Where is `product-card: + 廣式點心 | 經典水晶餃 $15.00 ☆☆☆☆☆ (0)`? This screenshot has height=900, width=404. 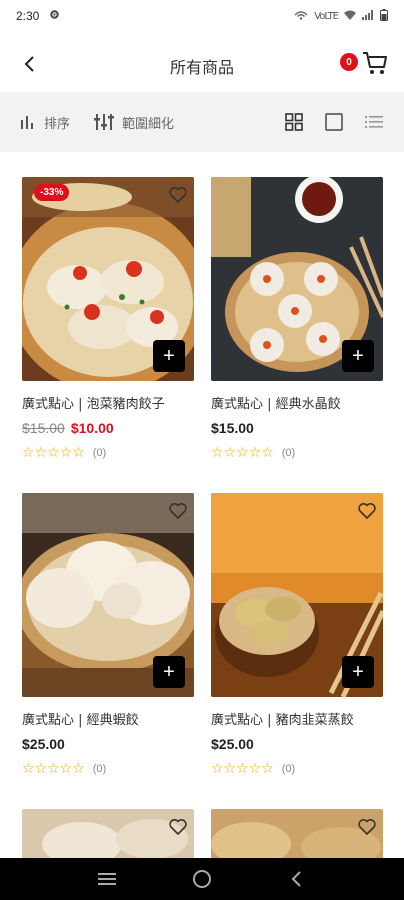 product-card: + 廣式點心 | 經典水晶餃 $15.00 ☆☆☆☆☆ (0) is located at coordinates (297, 318).